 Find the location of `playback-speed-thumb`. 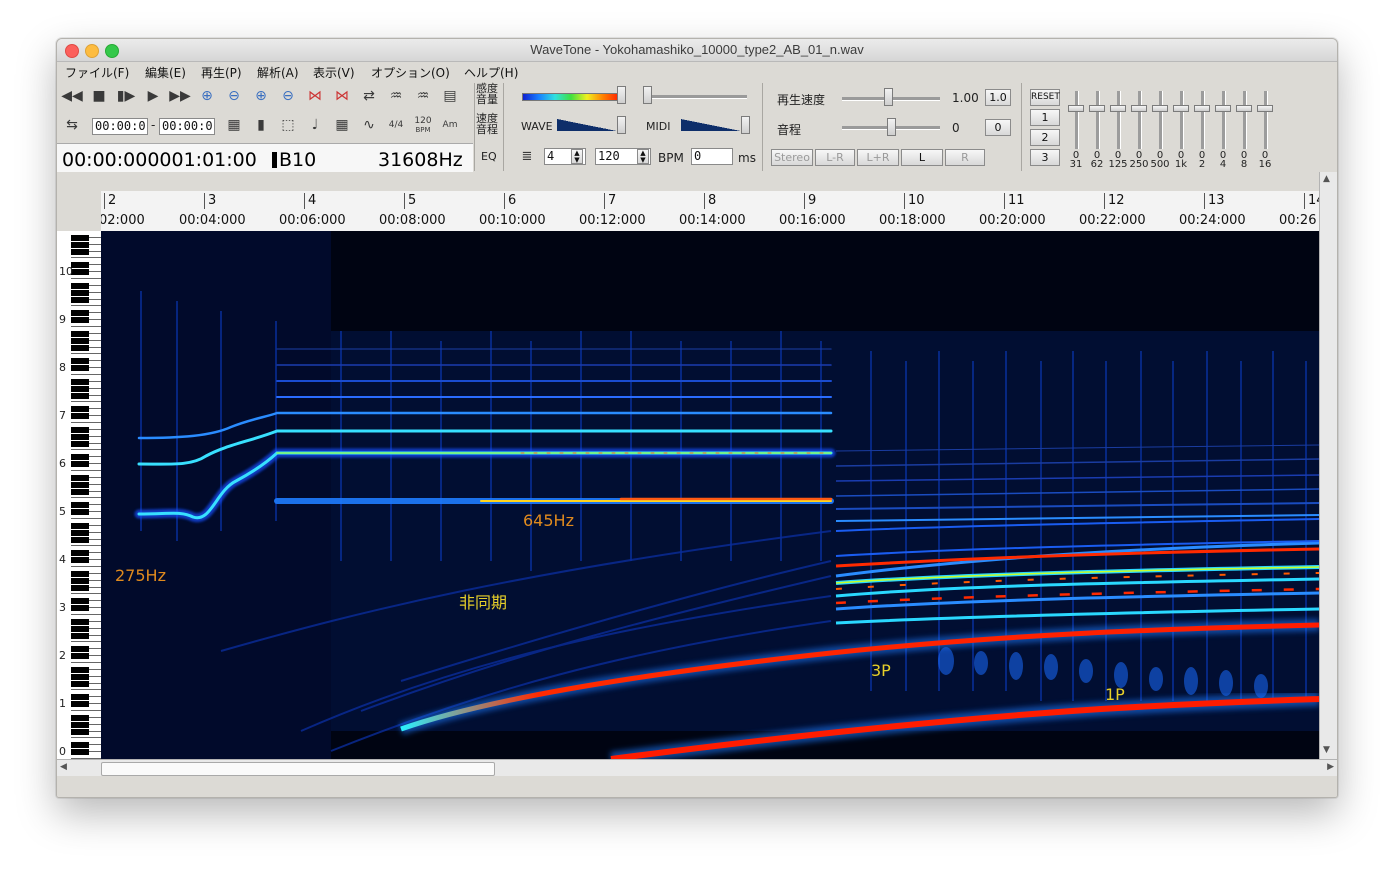

playback-speed-thumb is located at coordinates (888, 97).